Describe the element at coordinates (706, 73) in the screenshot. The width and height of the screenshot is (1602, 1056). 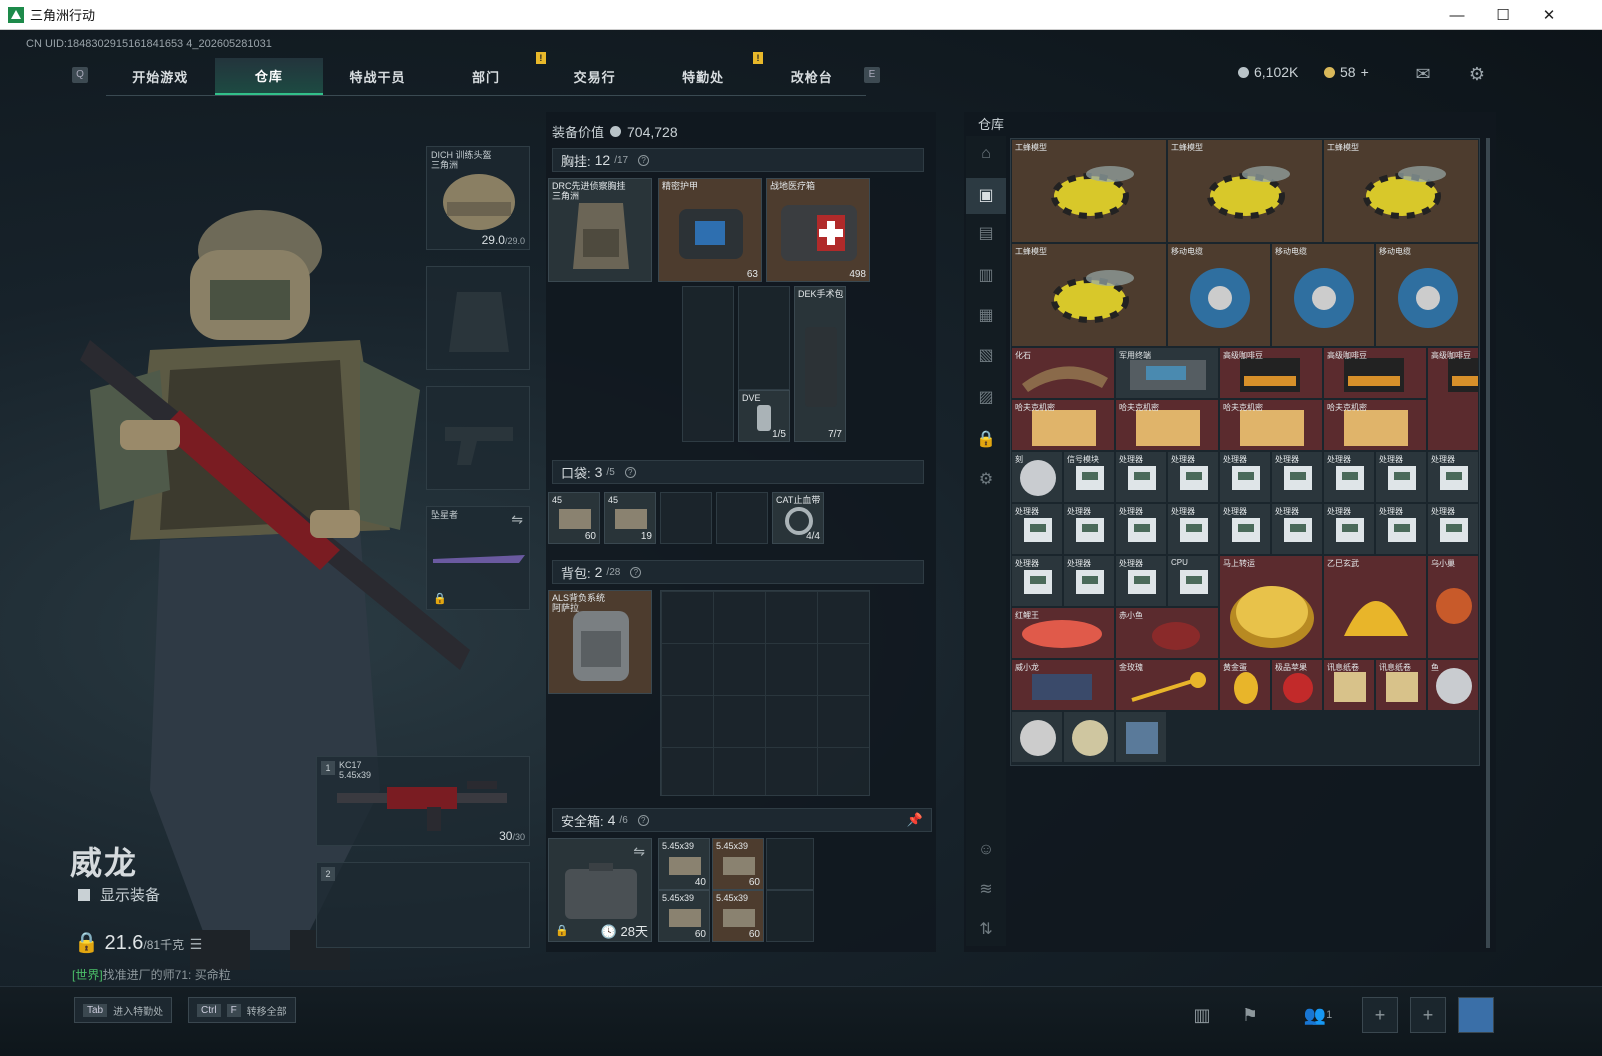
I see `tab-special-ops: 特勤处!` at that location.